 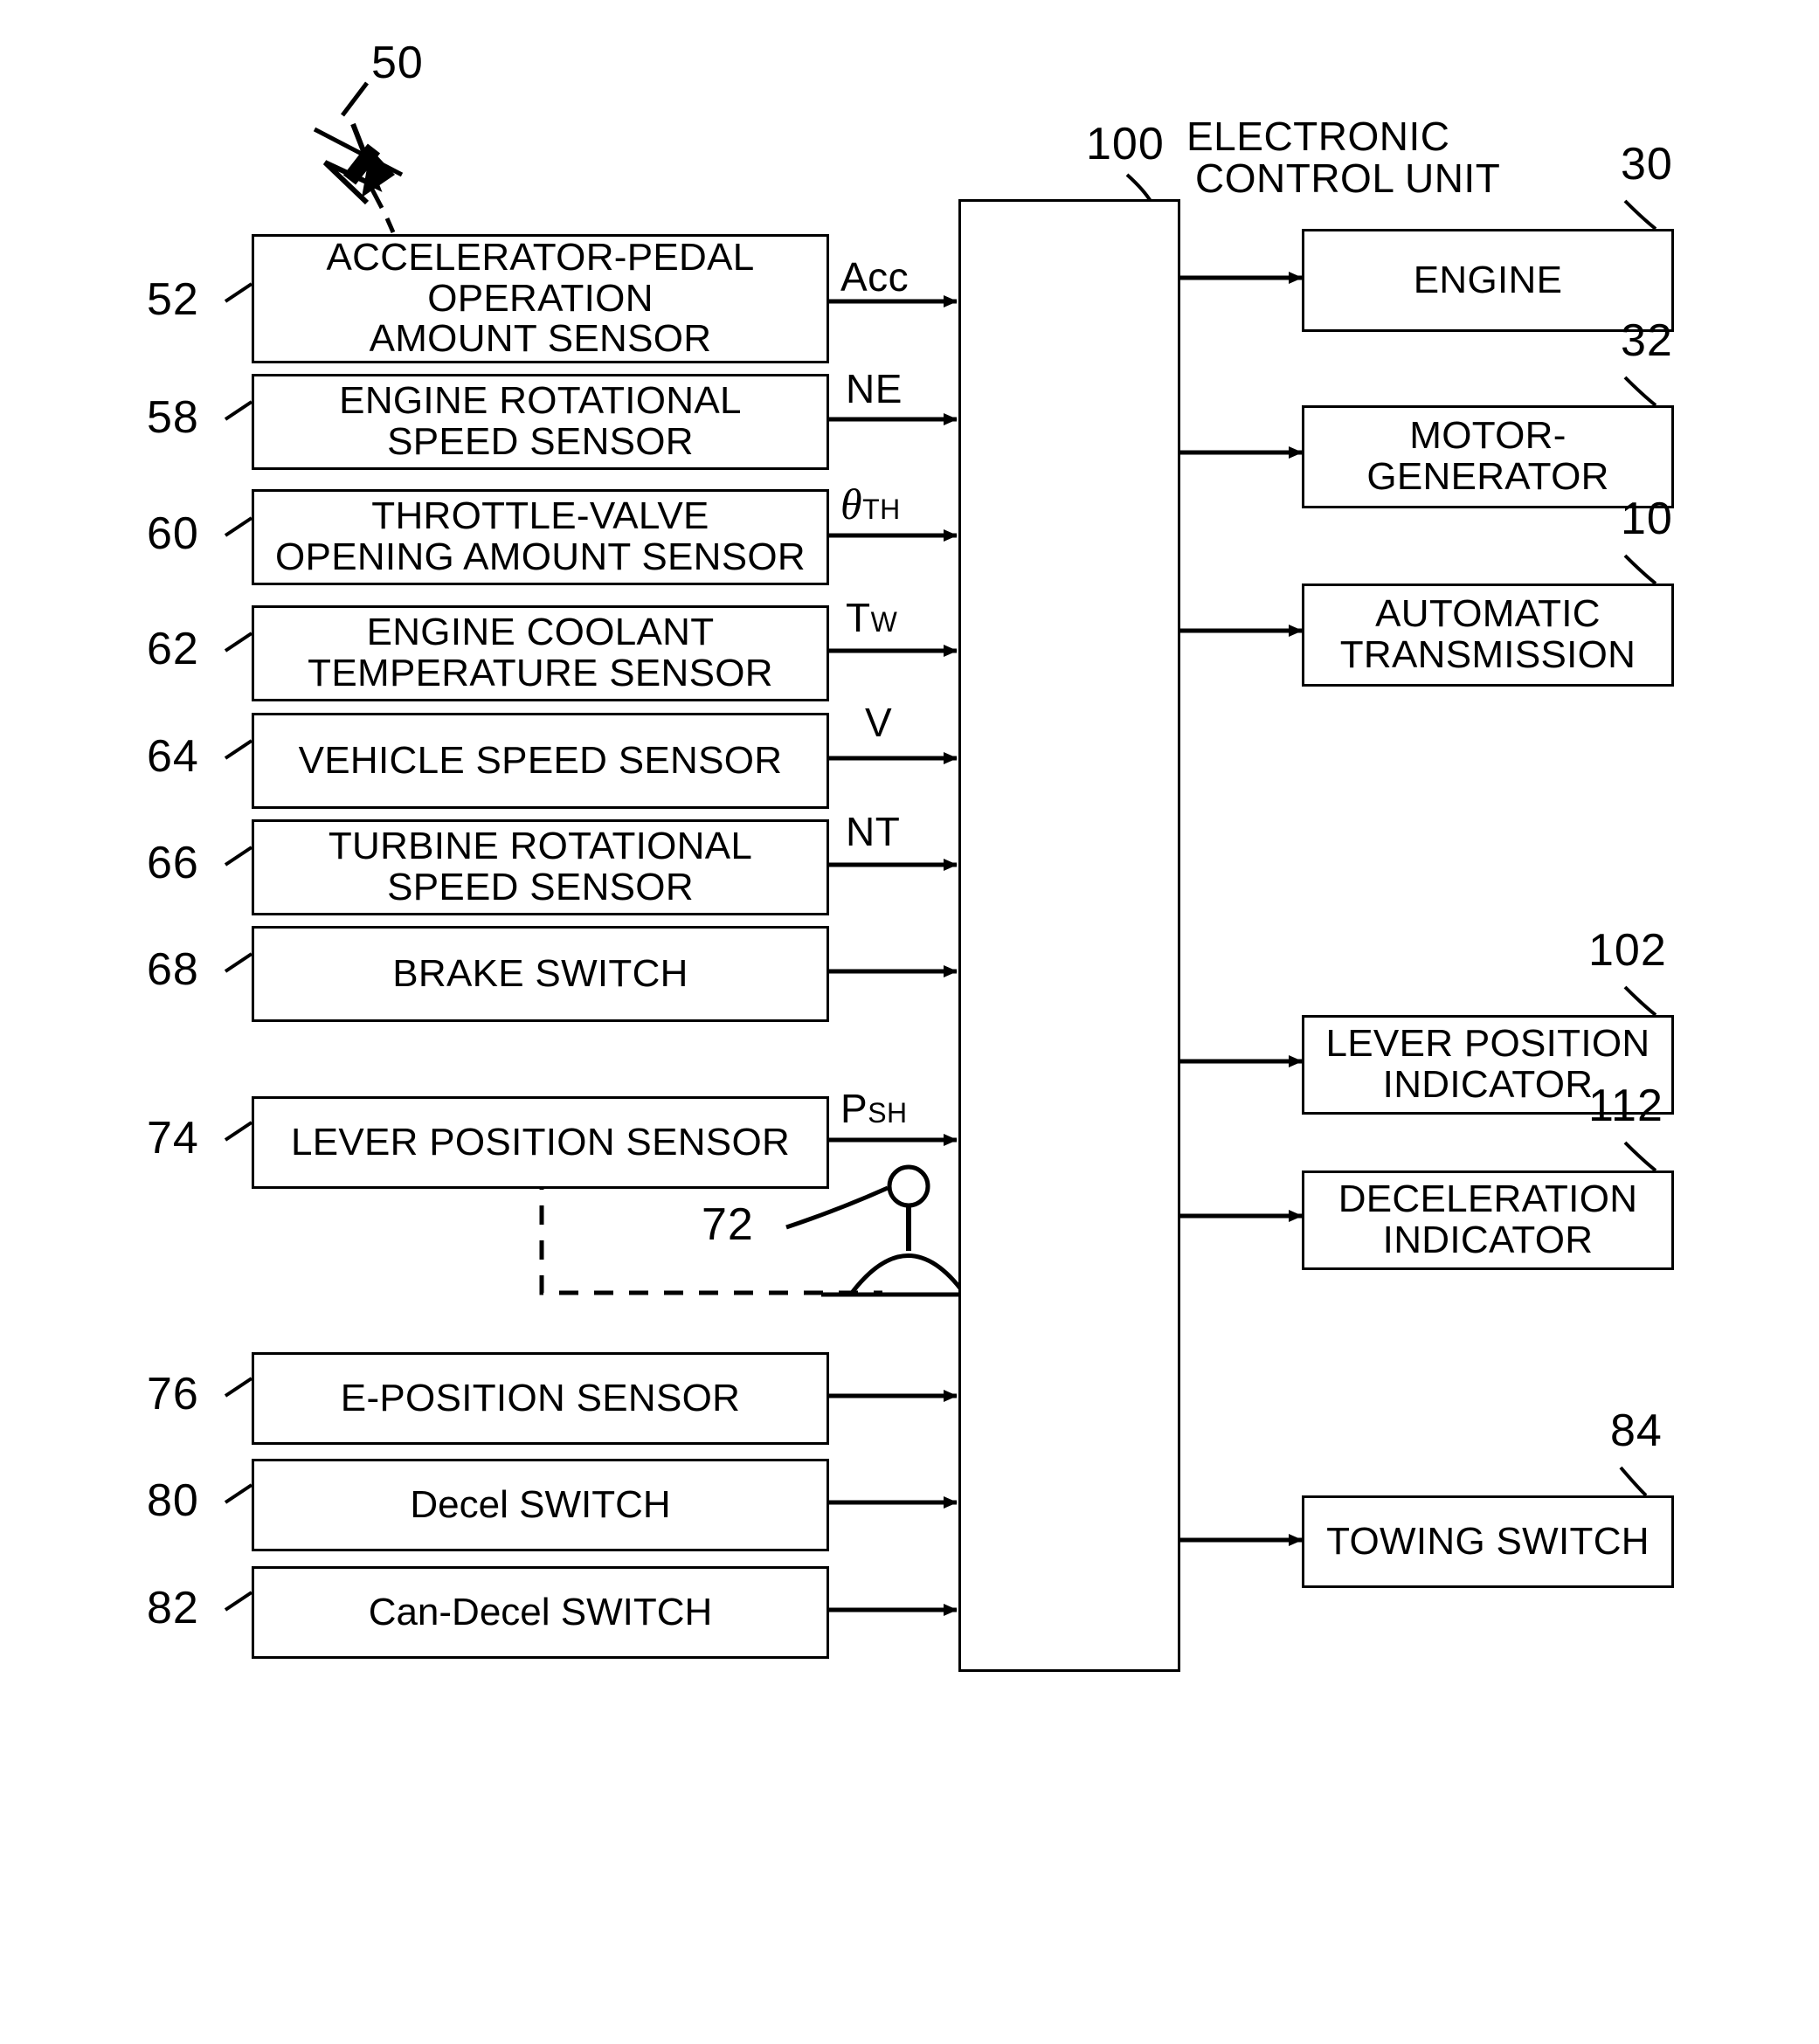 What do you see at coordinates (1487, 1044) in the screenshot?
I see `output-label-line: LEVER POSITION` at bounding box center [1487, 1044].